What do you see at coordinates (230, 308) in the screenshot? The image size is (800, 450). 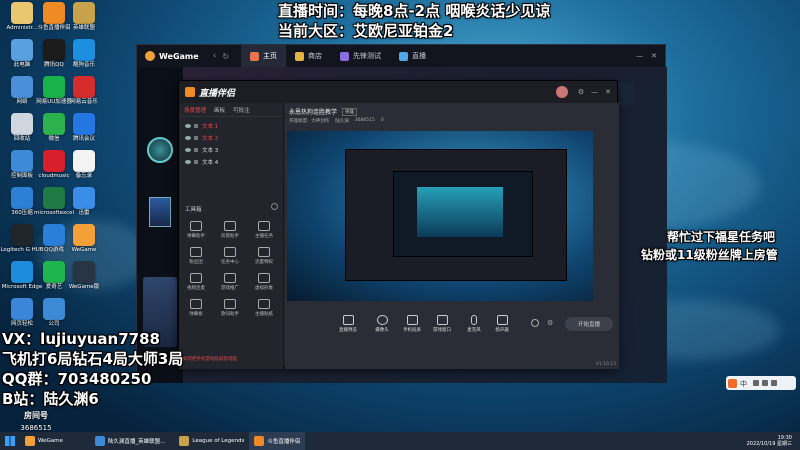 I see `tool-button: 歌词助手` at bounding box center [230, 308].